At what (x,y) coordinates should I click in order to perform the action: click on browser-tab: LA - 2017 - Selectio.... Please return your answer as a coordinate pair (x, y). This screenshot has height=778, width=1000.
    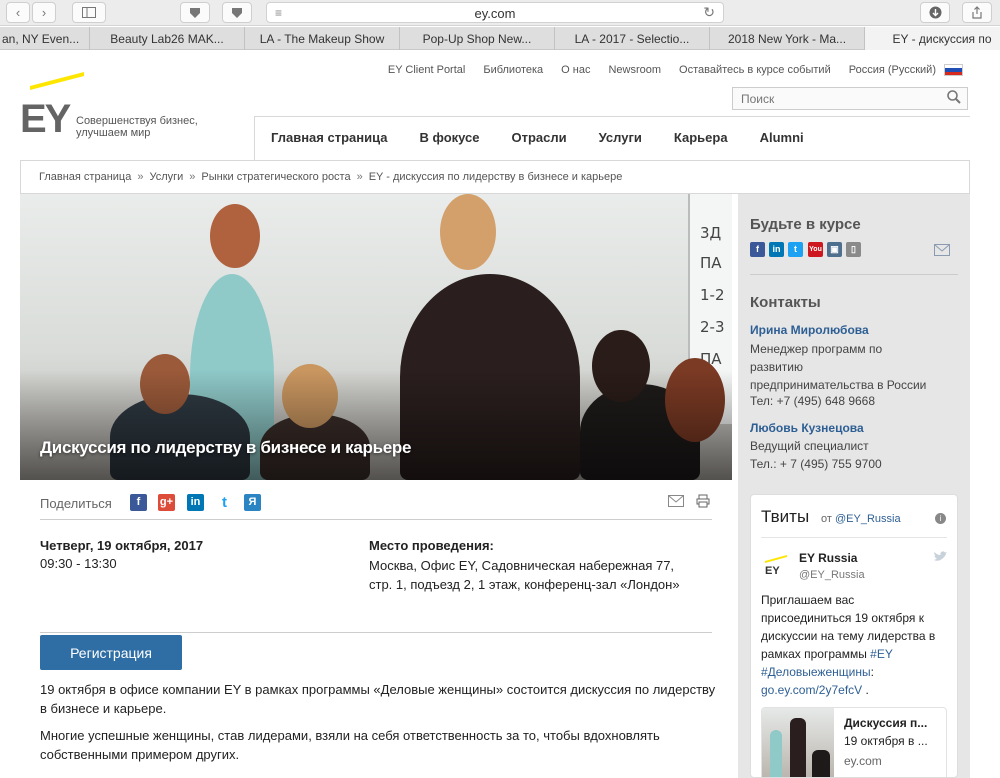
    Looking at the image, I should click on (632, 38).